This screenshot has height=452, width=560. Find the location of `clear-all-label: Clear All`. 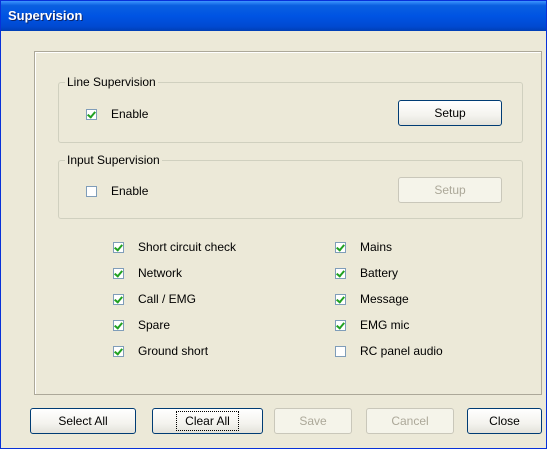

clear-all-label: Clear All is located at coordinates (207, 421).